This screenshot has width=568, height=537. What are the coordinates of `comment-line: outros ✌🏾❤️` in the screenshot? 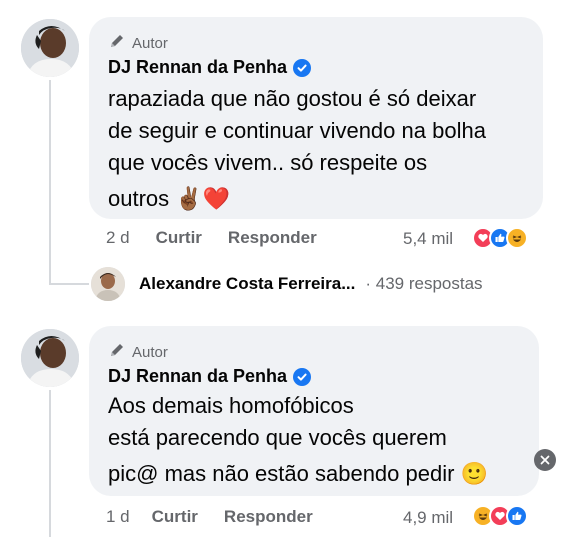 It's located at (169, 198).